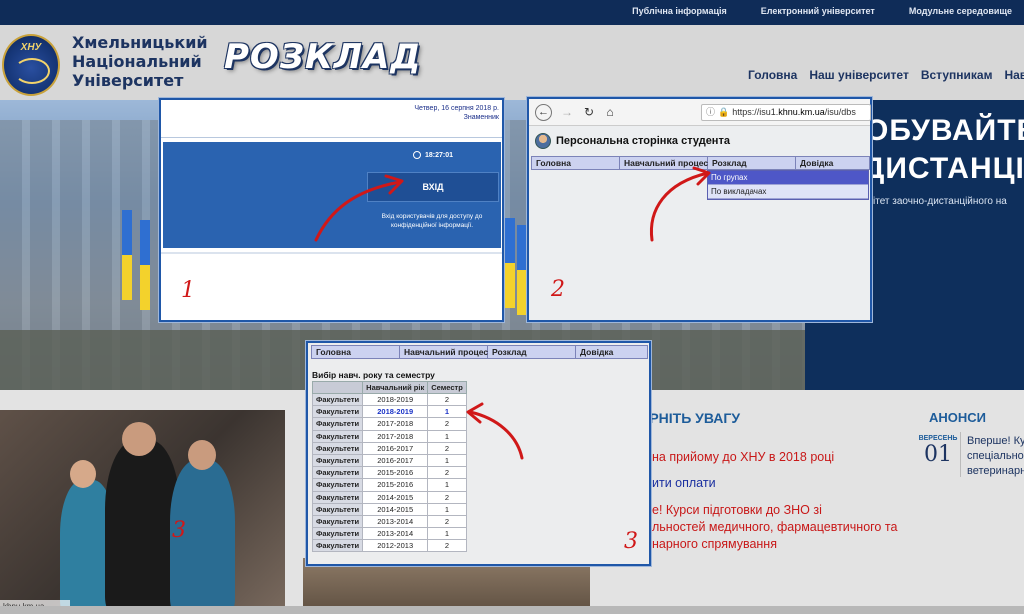 Image resolution: width=1024 pixels, height=614 pixels. What do you see at coordinates (774, 510) in the screenshot?
I see `news-link-courses-1: е! Курси підготовки до ЗНО зі` at bounding box center [774, 510].